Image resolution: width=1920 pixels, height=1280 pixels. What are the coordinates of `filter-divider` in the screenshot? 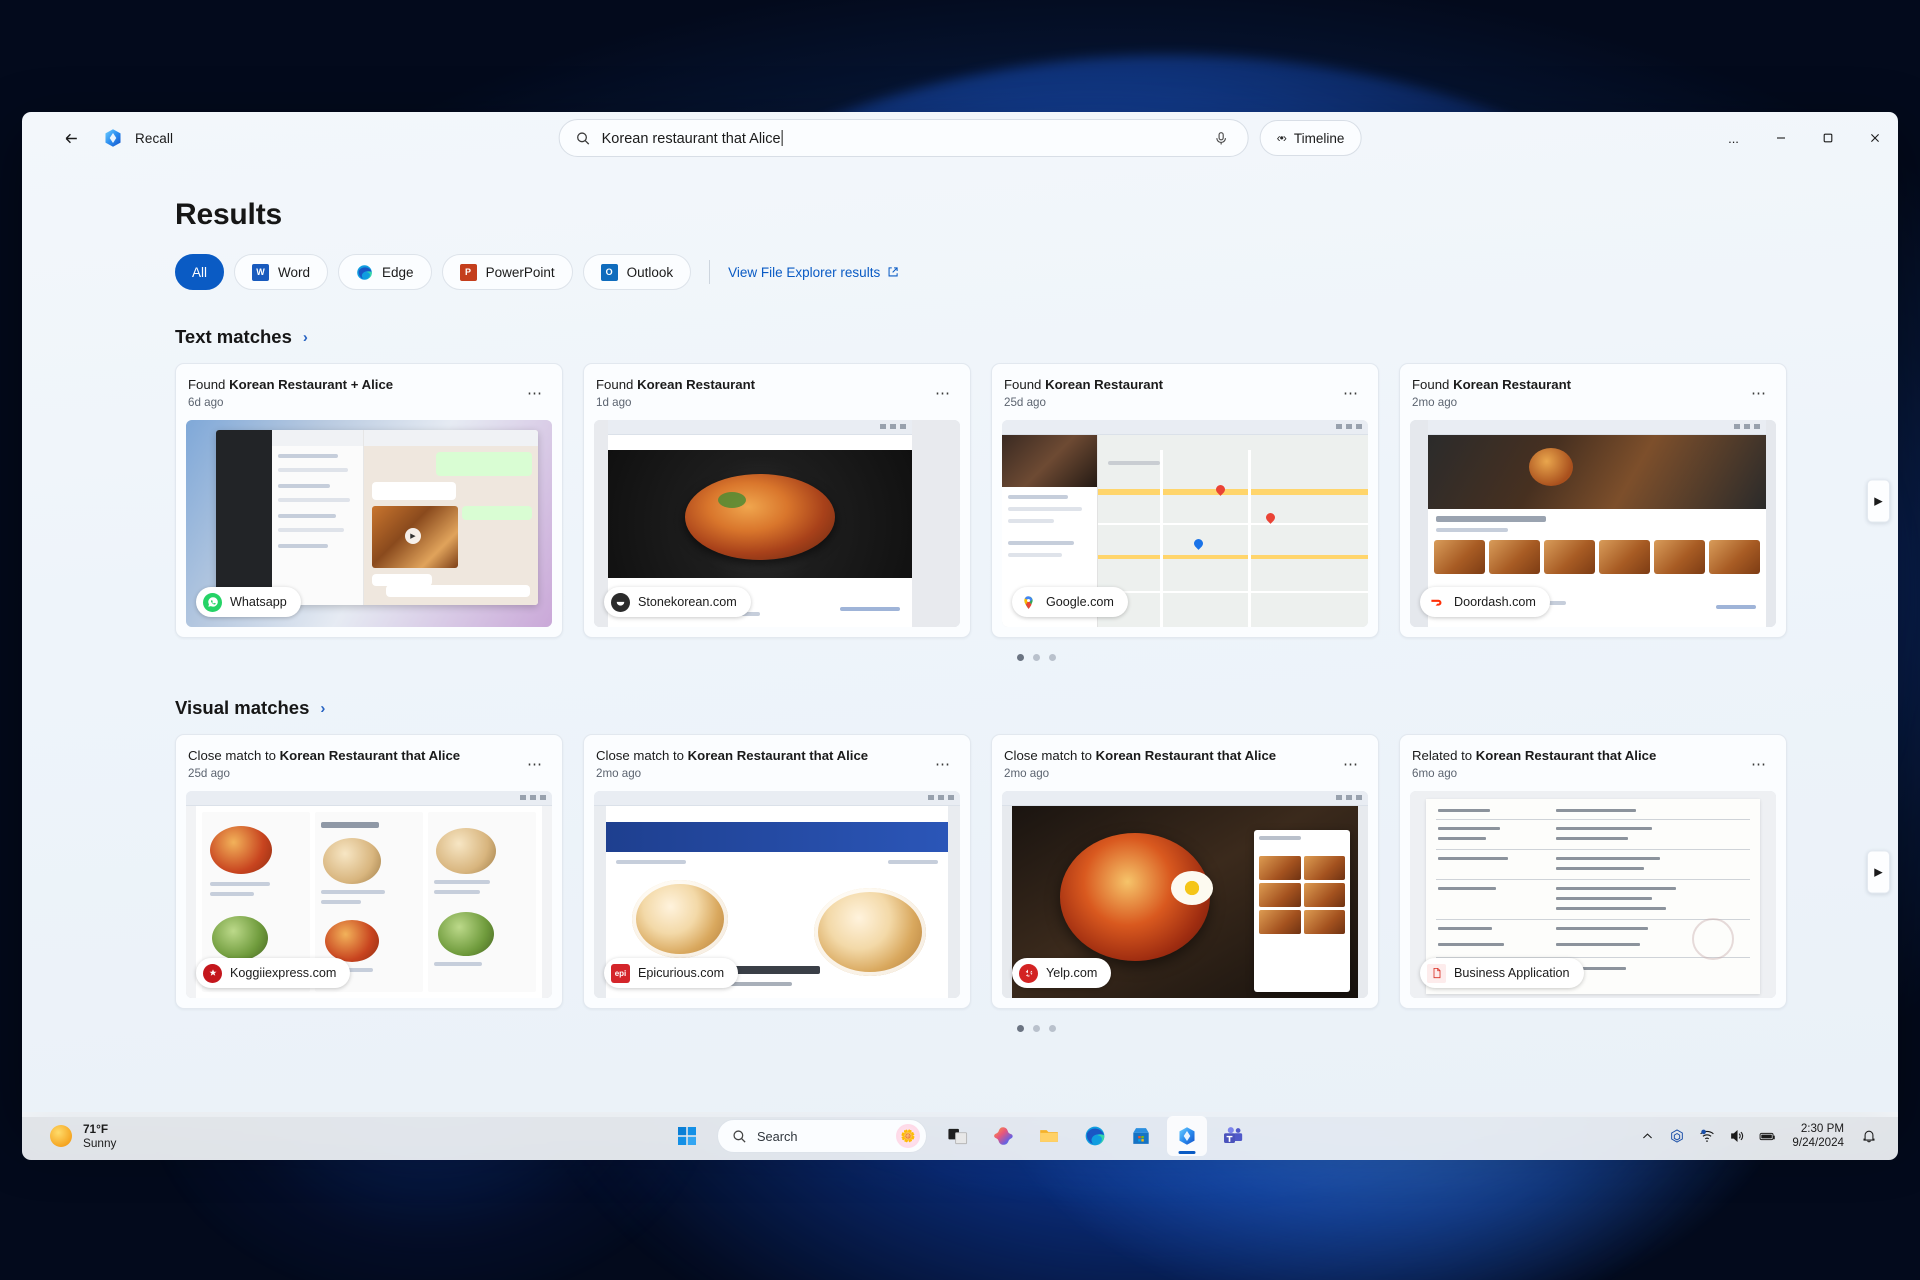 It's located at (710, 272).